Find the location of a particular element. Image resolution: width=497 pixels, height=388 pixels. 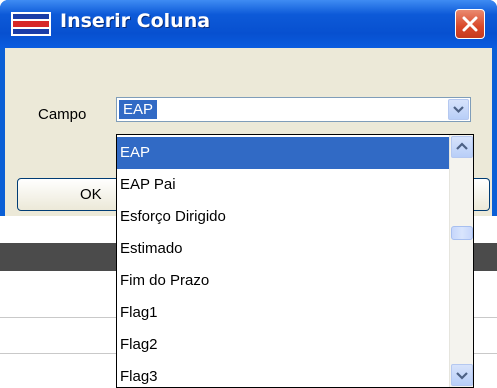

title-bar: Inserir Coluna is located at coordinates (248, 24).